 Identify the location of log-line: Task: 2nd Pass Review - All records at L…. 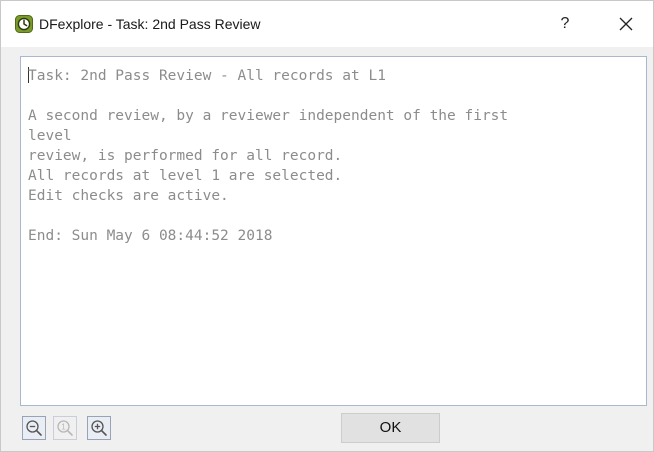
(337, 76).